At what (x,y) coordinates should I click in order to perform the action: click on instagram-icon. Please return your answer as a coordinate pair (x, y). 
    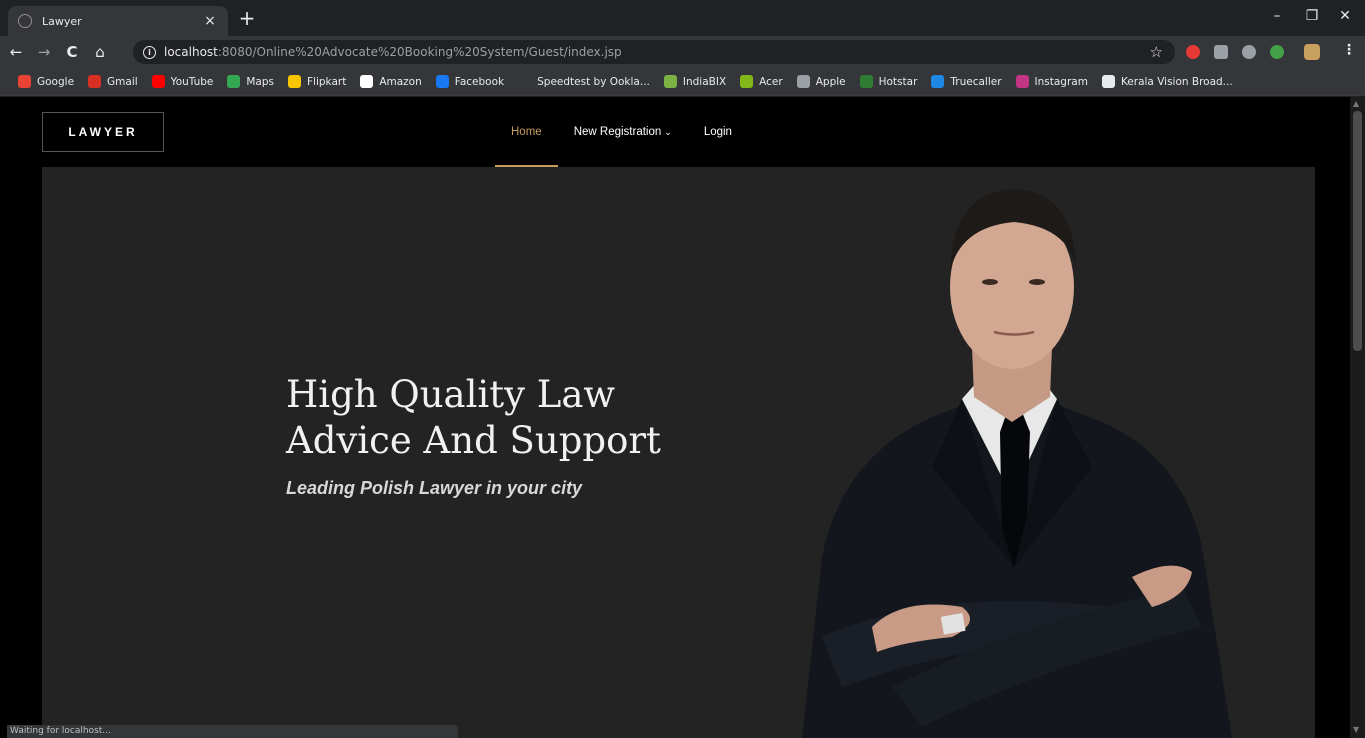
    Looking at the image, I should click on (1022, 81).